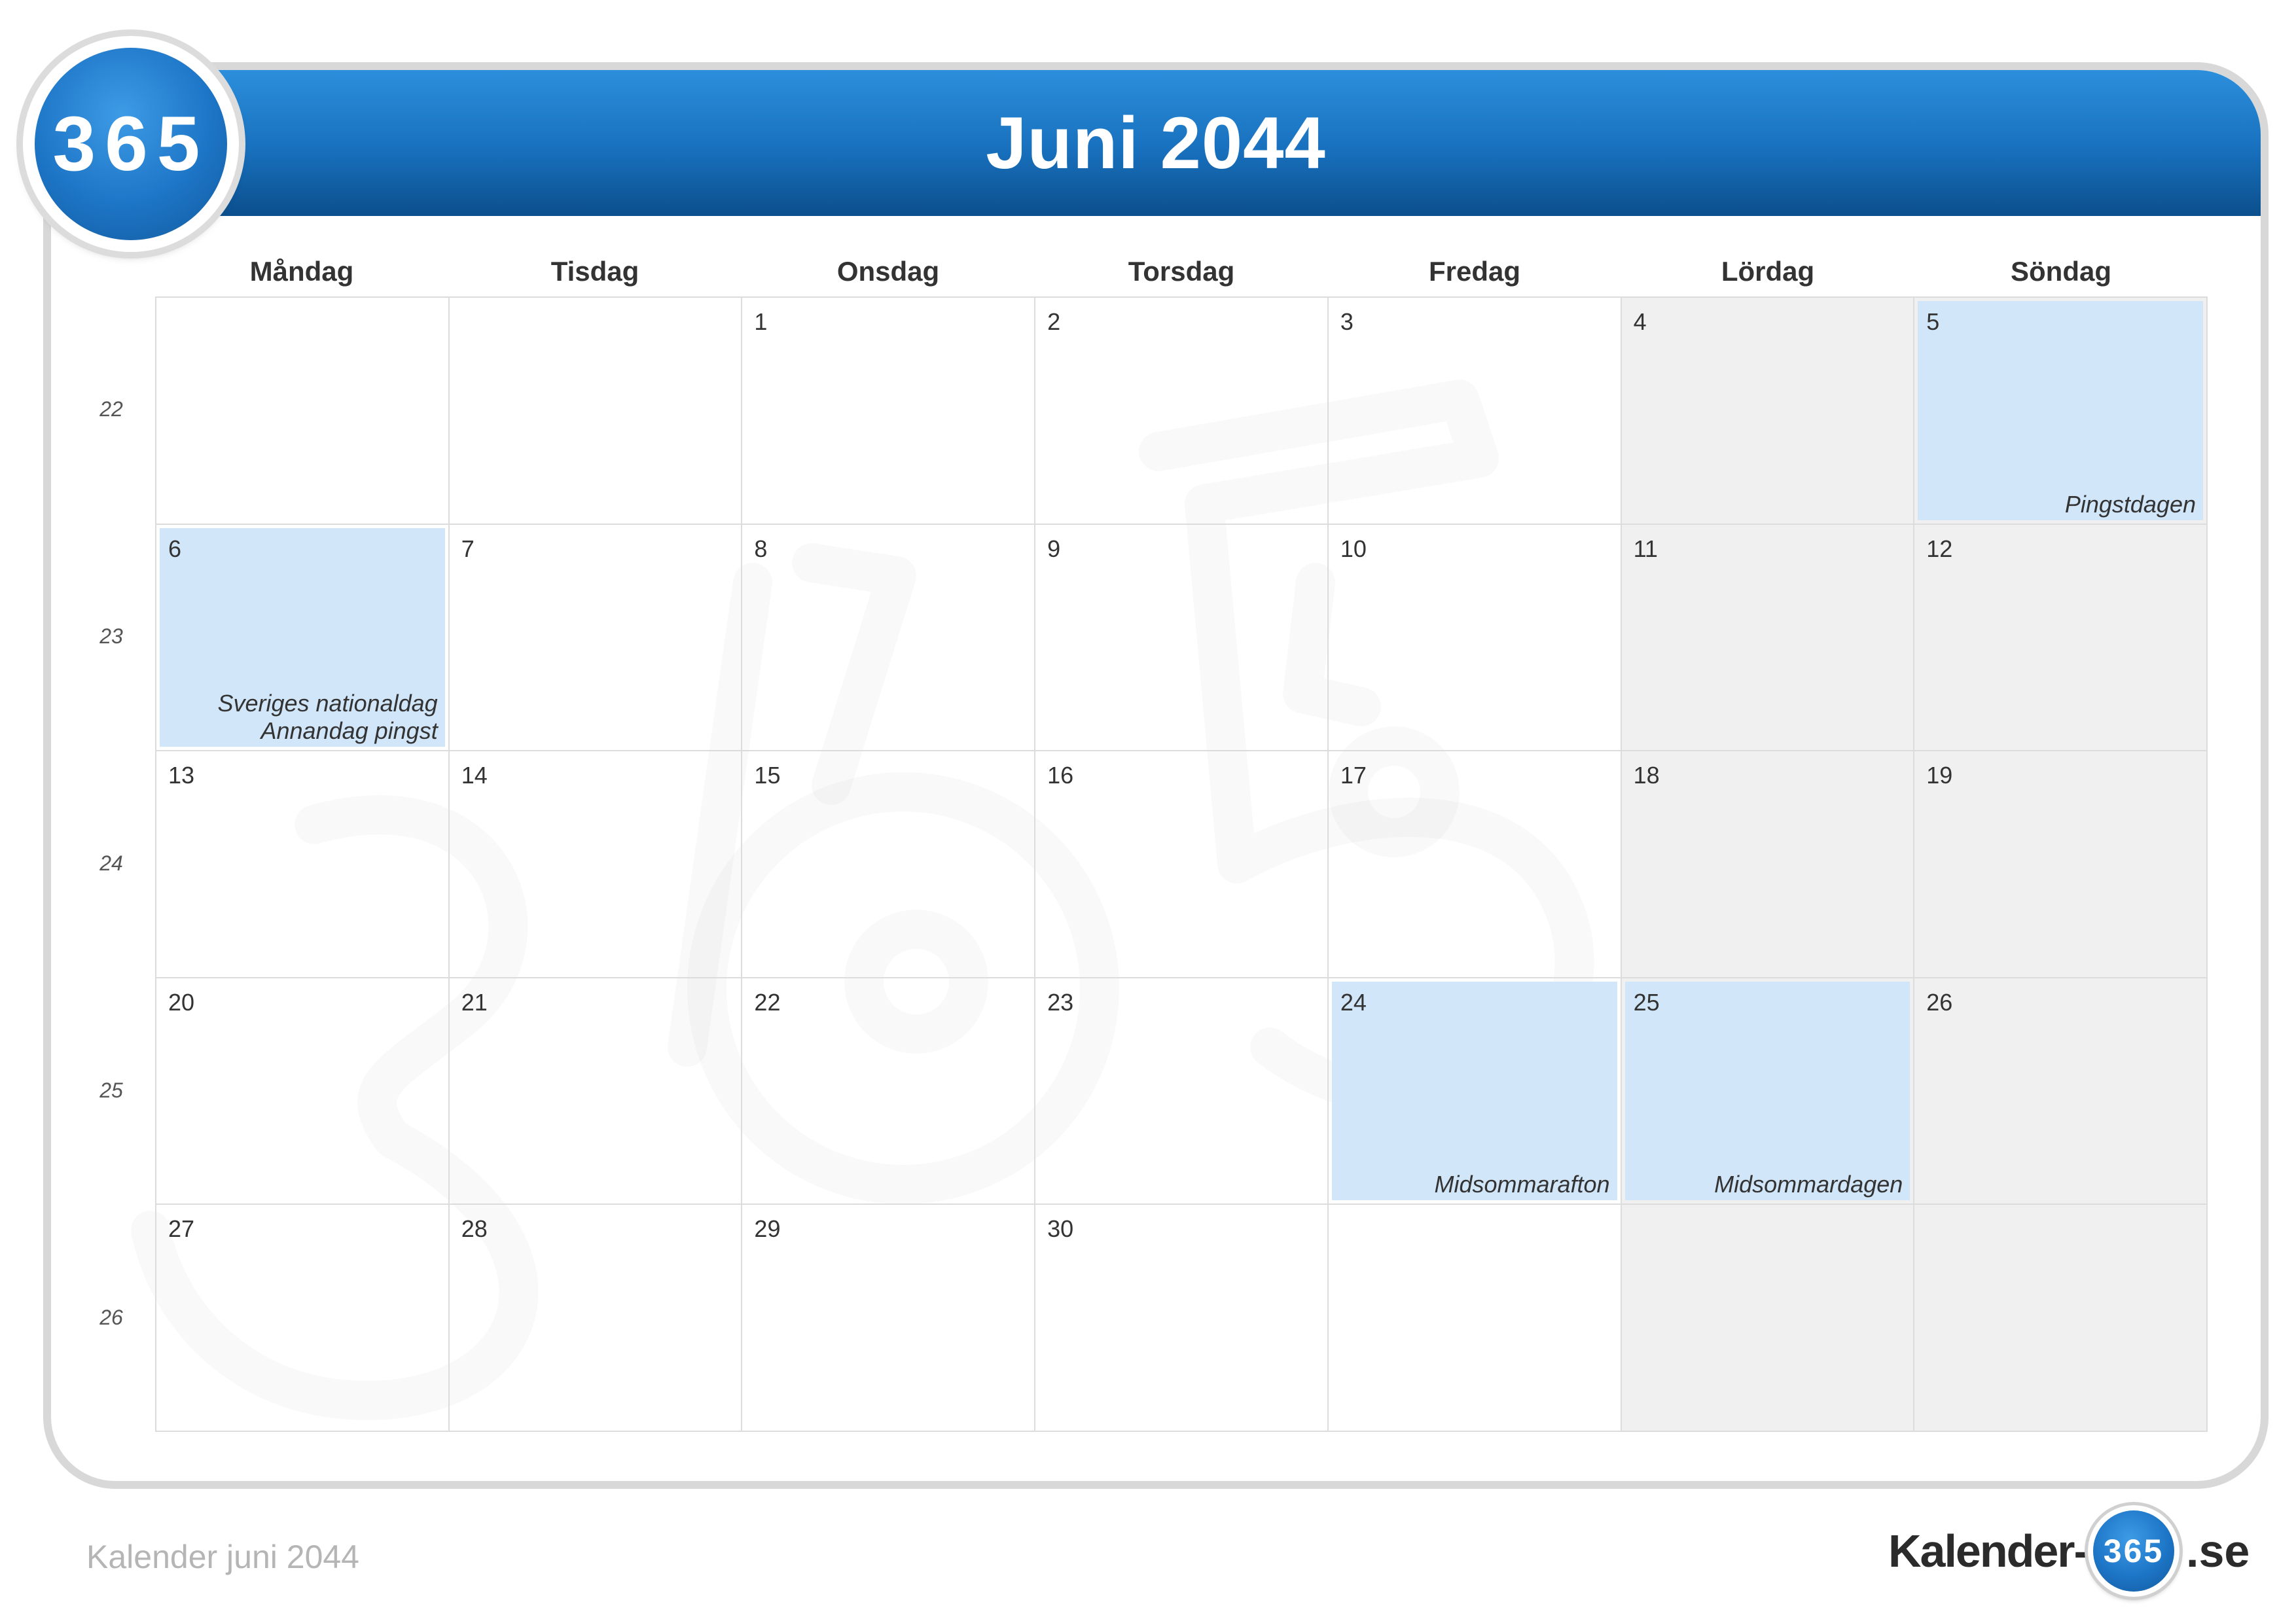 Image resolution: width=2296 pixels, height=1623 pixels. What do you see at coordinates (1054, 548) in the screenshot?
I see `day-number: 9` at bounding box center [1054, 548].